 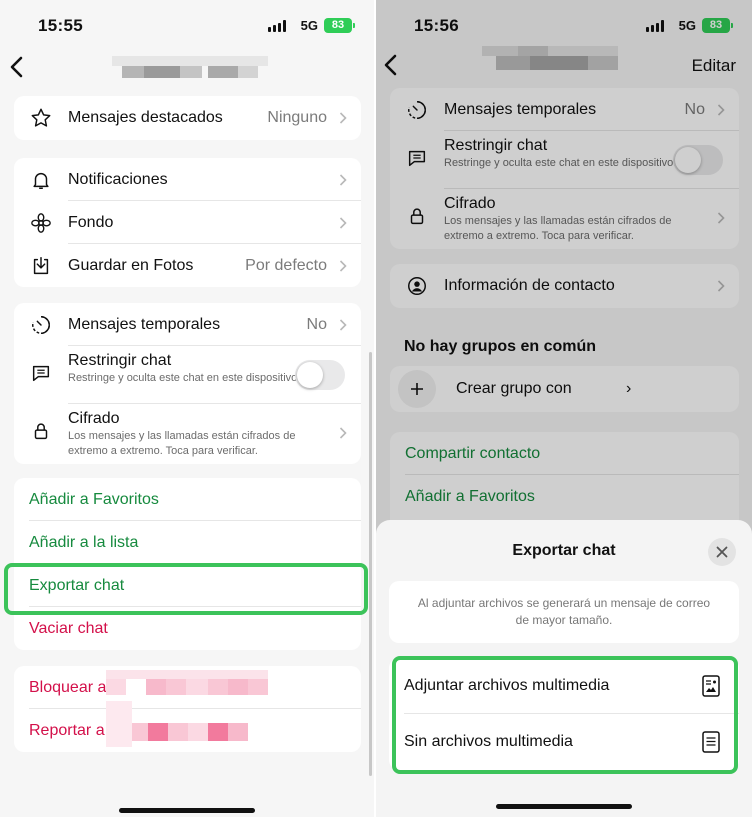 What do you see at coordinates (84, 542) in the screenshot?
I see `add-to-list-label: Añadir a la lista` at bounding box center [84, 542].